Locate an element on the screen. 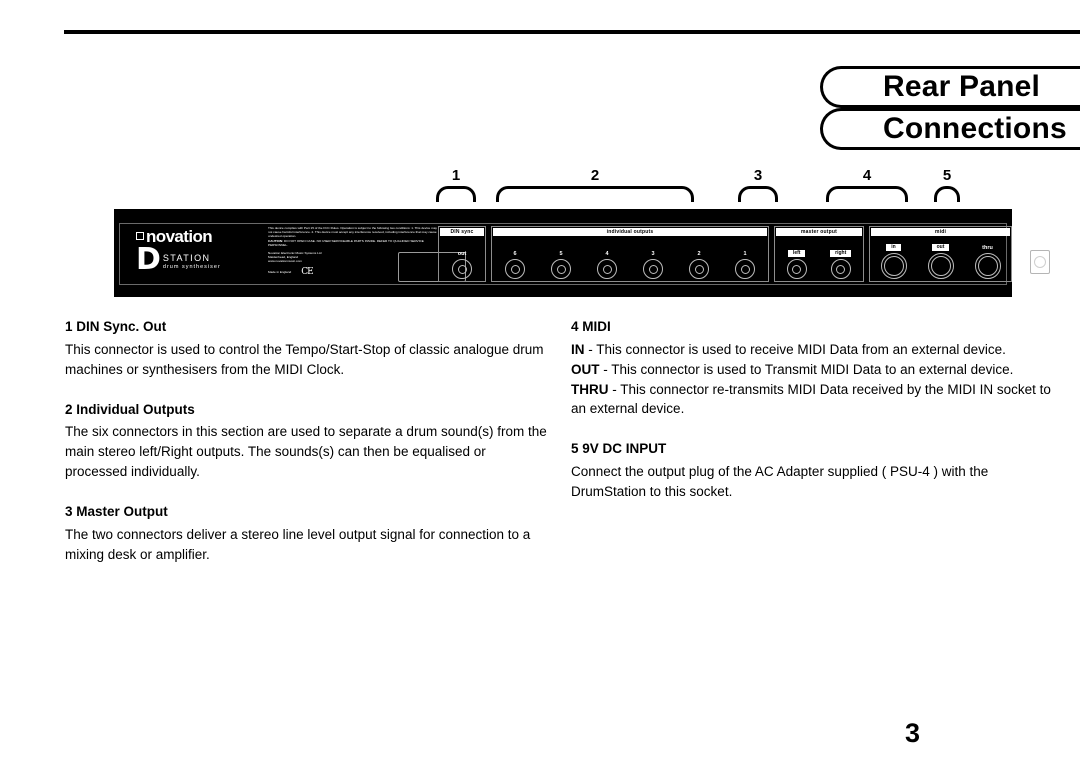  midi-thru-lead: THRU is located at coordinates (590, 389).